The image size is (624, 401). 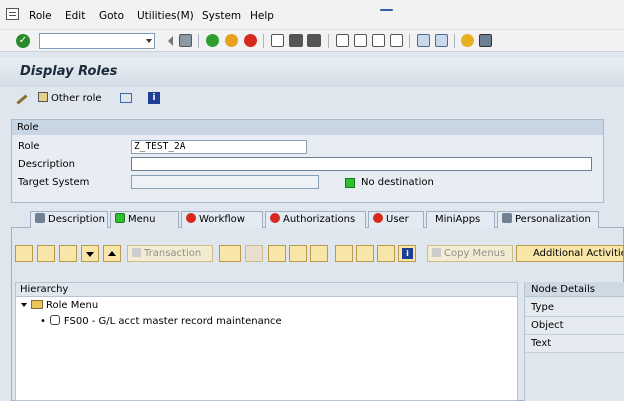 I want to click on tab-authorizations: Authorizations, so click(x=315, y=219).